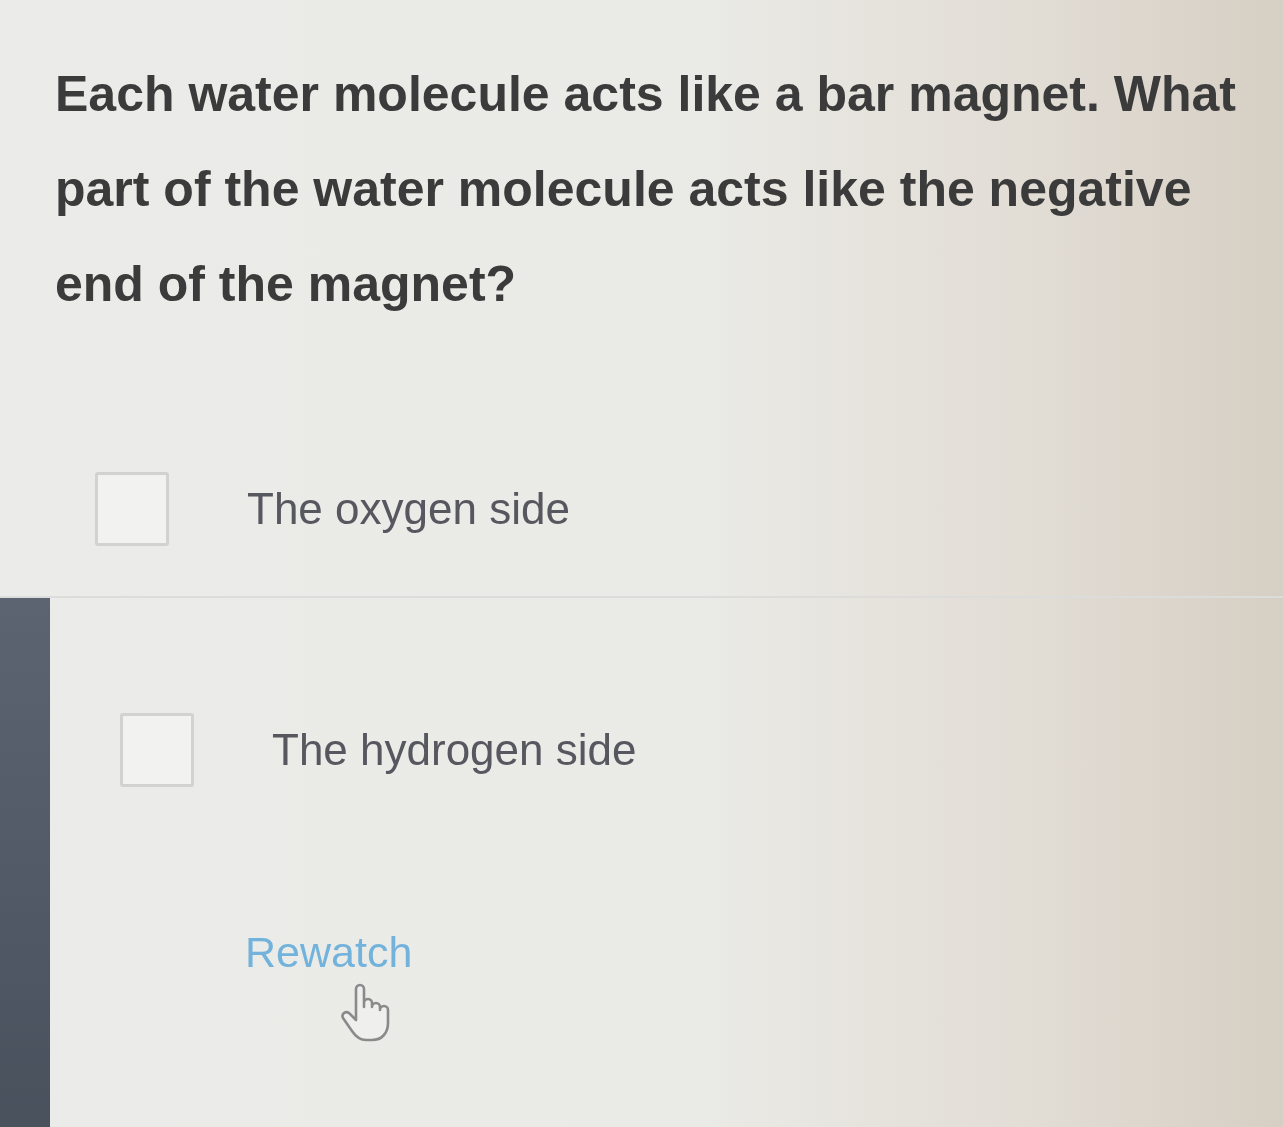  Describe the element at coordinates (454, 750) in the screenshot. I see `option-label: The hydrogen side` at that location.